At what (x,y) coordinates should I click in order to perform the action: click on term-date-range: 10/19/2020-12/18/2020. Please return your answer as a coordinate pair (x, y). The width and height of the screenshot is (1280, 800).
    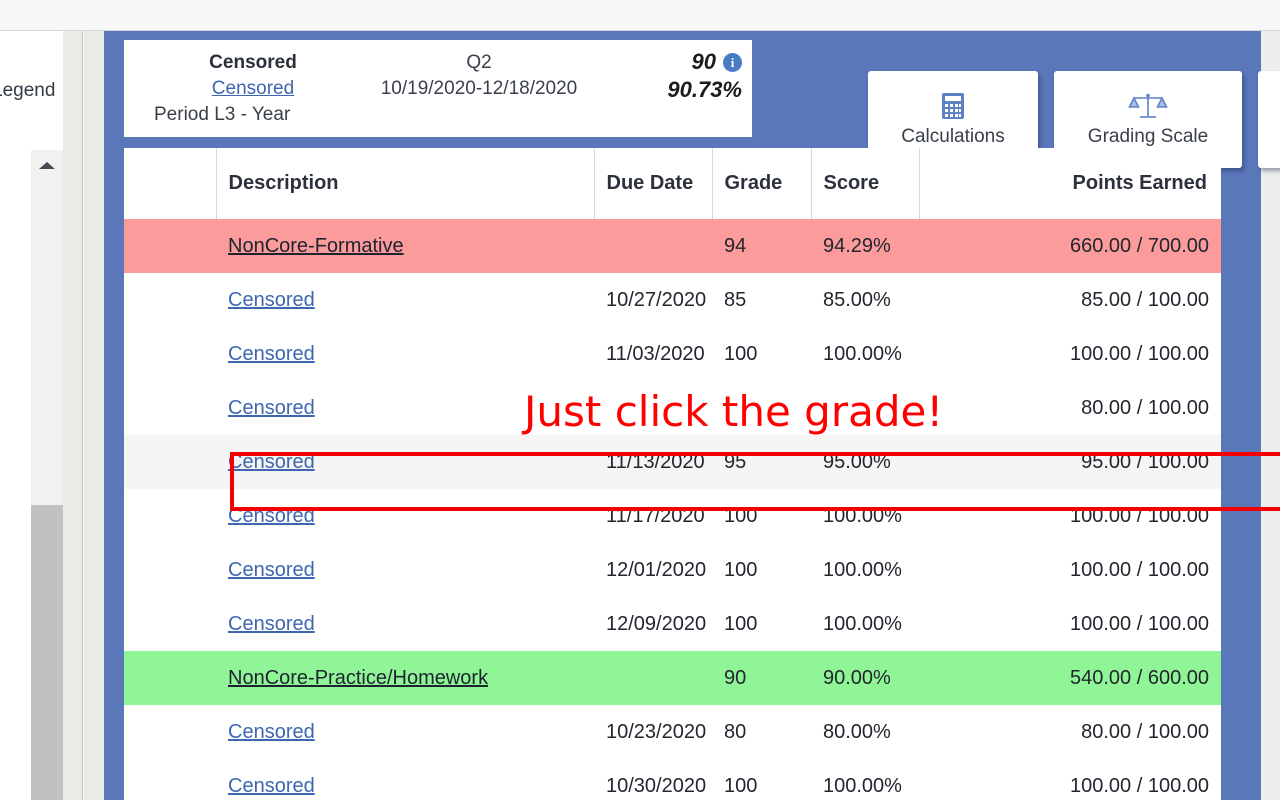
    Looking at the image, I should click on (479, 88).